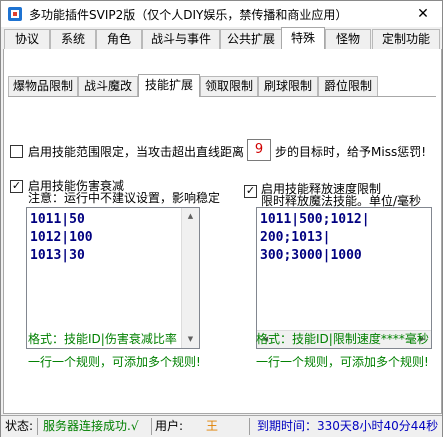  Describe the element at coordinates (423, 14) in the screenshot. I see `close-icon: ✕` at that location.